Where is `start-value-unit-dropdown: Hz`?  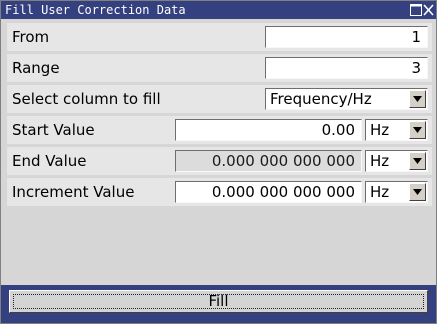 start-value-unit-dropdown: Hz is located at coordinates (396, 130).